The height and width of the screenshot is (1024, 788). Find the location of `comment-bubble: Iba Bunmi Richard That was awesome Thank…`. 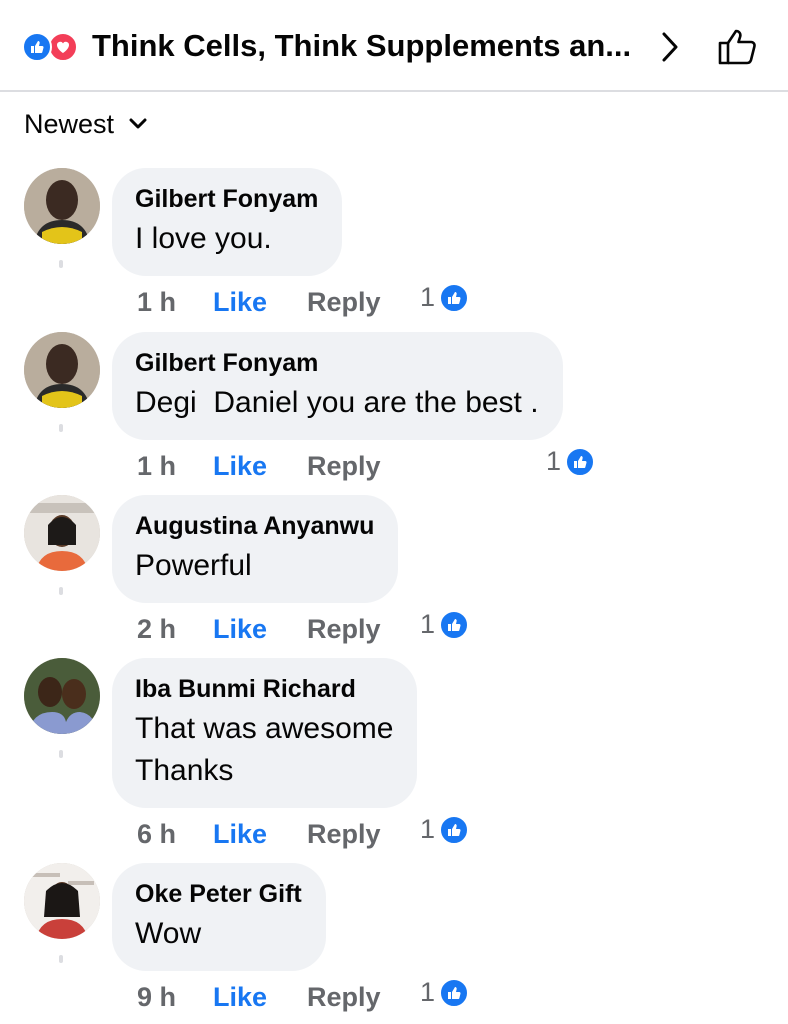

comment-bubble: Iba Bunmi Richard That was awesome Thank… is located at coordinates (265, 733).